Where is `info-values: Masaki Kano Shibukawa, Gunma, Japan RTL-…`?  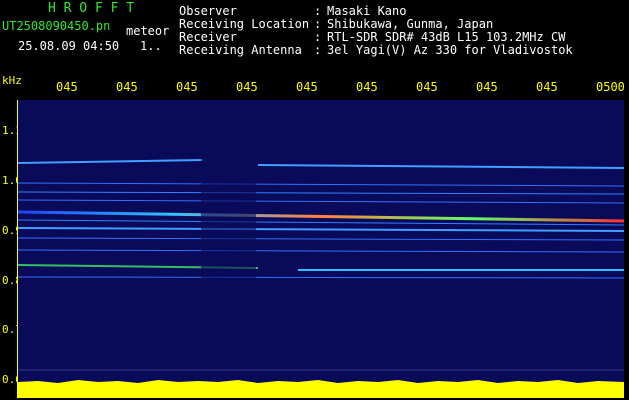 info-values: Masaki Kano Shibukawa, Gunma, Japan RTL-… is located at coordinates (450, 31).